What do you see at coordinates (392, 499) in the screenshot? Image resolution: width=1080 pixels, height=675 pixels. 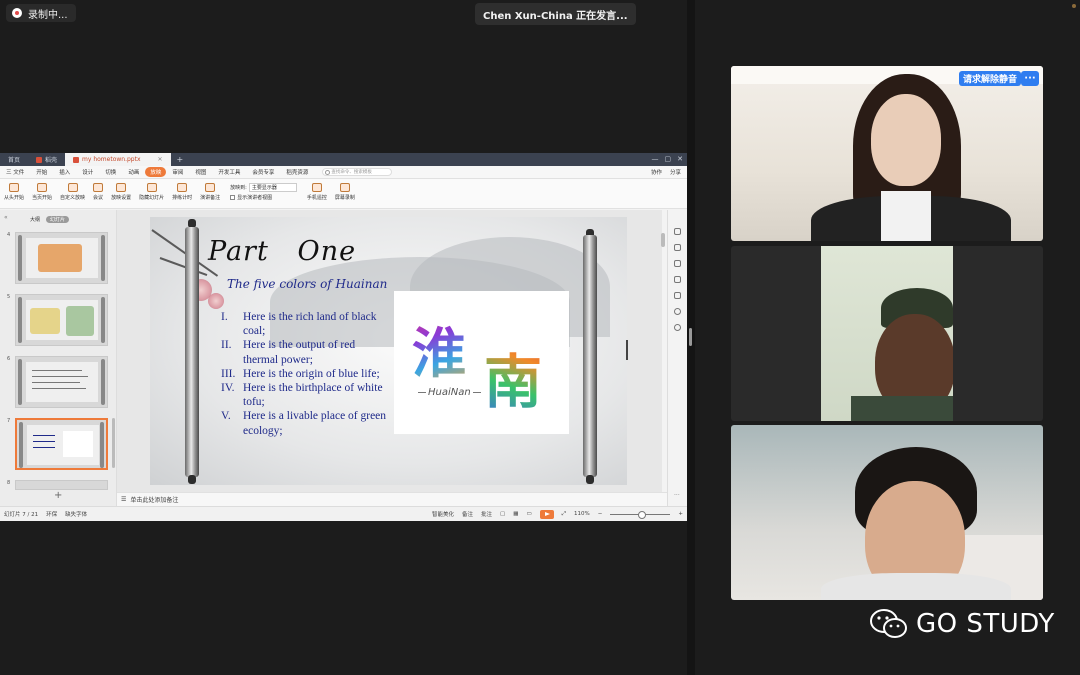 I see `notes-bar: ☰ 单击此处添加备注` at bounding box center [392, 499].